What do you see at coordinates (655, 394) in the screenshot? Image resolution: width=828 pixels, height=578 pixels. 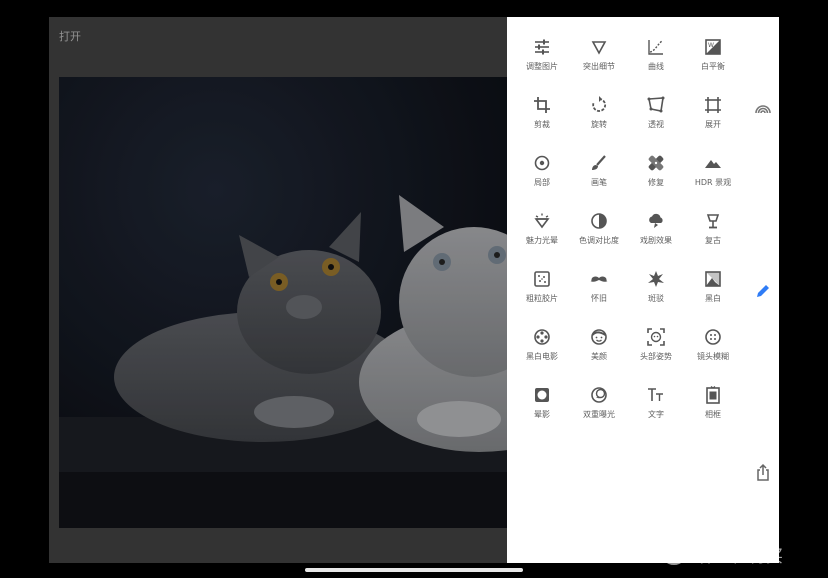 I see `text-tt-icon` at bounding box center [655, 394].